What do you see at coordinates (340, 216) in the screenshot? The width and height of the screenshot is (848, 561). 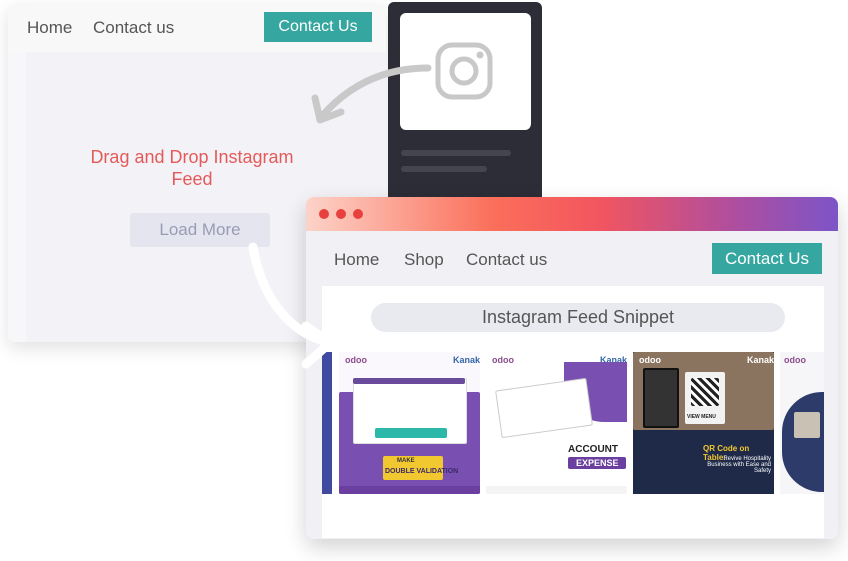 I see `drag-arrows` at bounding box center [340, 216].